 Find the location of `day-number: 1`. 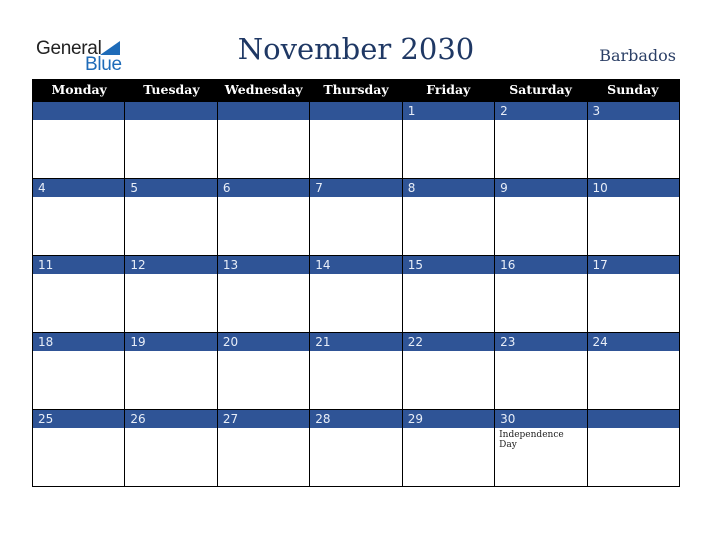

day-number: 1 is located at coordinates (447, 111).